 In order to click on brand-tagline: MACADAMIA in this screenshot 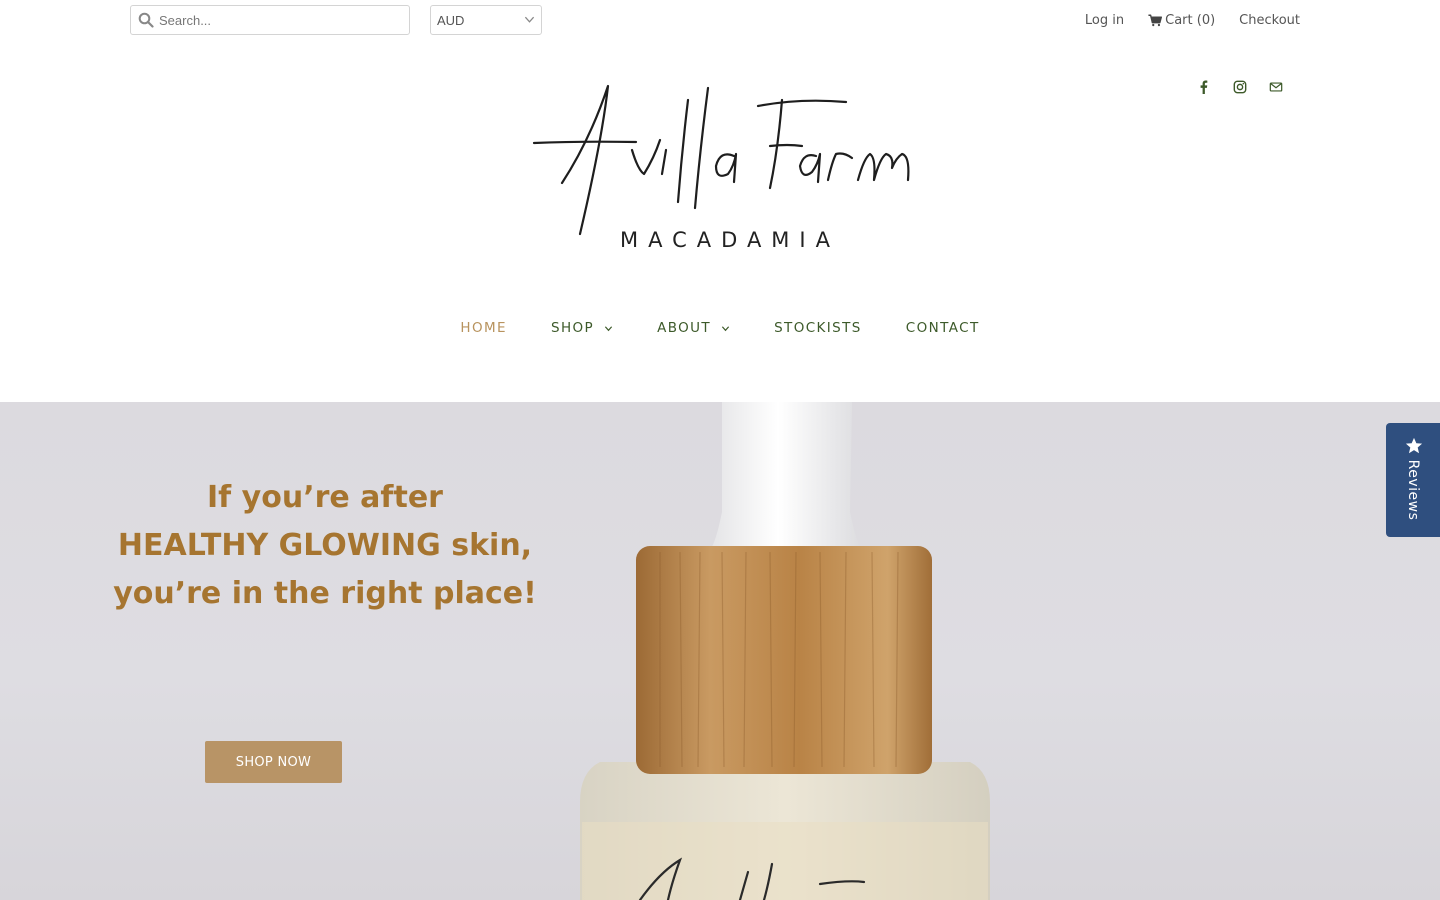, I will do `click(730, 240)`.